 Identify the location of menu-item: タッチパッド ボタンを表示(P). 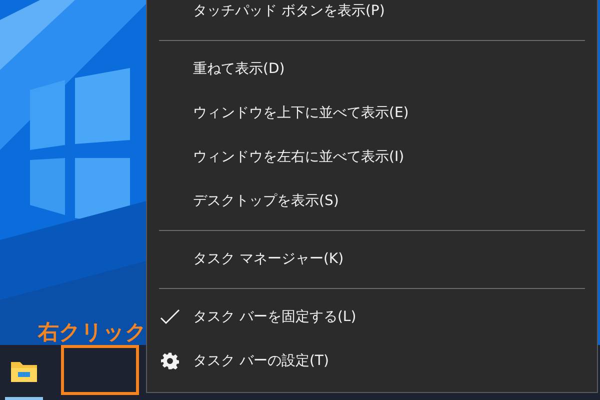
(372, 16).